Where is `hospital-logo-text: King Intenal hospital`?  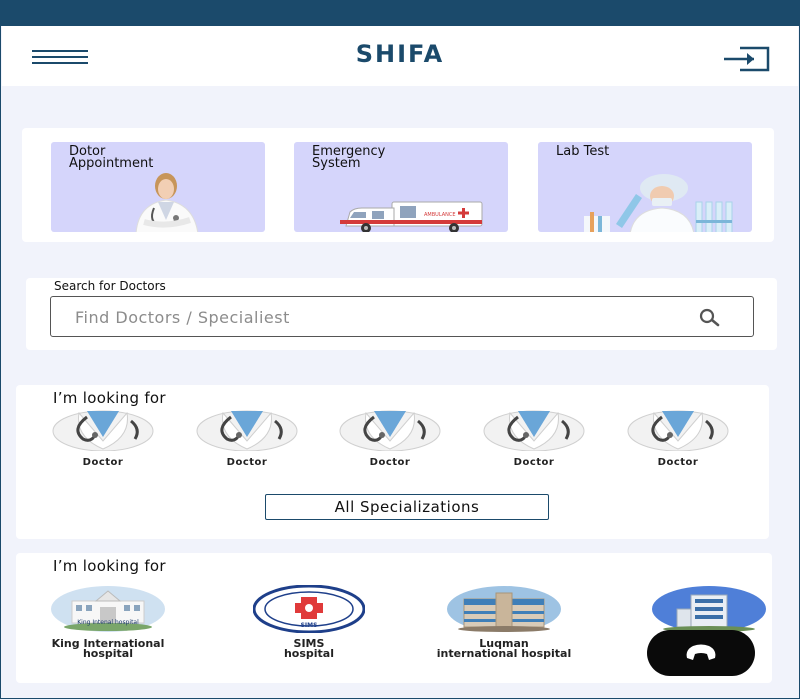
hospital-logo-text: King Intenal hospital is located at coordinates (108, 622).